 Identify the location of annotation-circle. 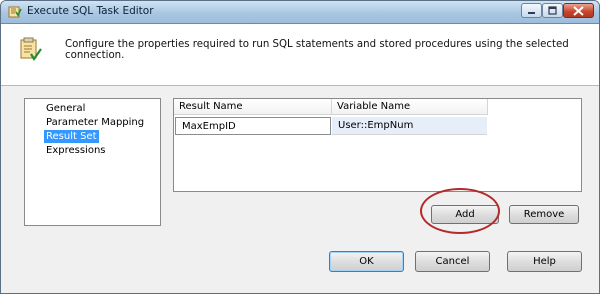
(460, 211).